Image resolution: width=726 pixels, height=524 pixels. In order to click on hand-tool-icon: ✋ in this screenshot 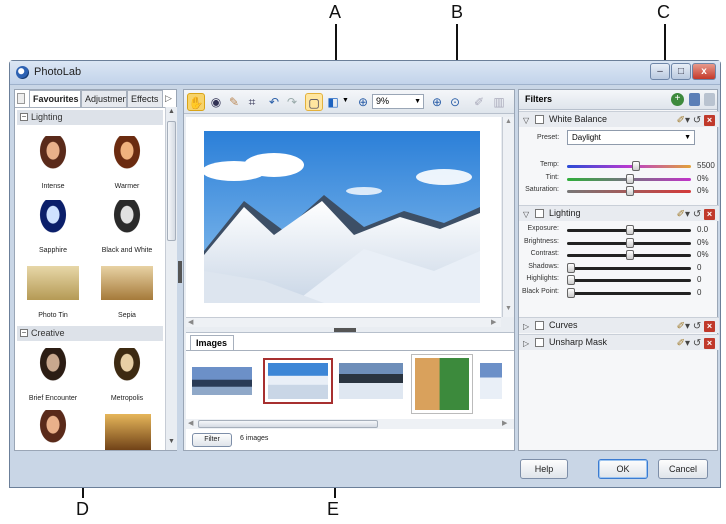, I will do `click(196, 102)`.